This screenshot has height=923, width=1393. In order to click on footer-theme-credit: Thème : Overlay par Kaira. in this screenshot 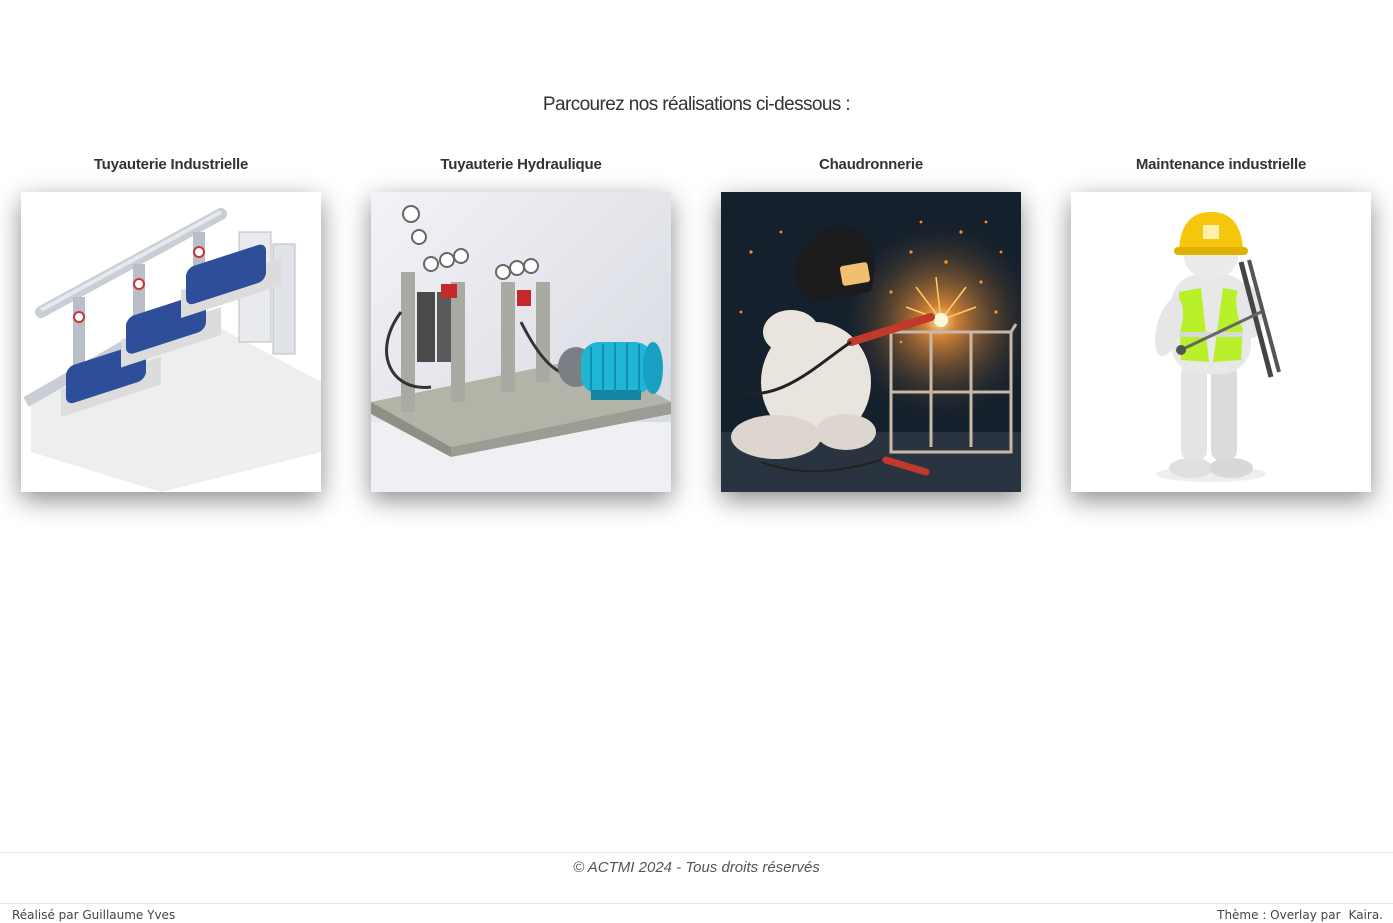, I will do `click(1300, 915)`.